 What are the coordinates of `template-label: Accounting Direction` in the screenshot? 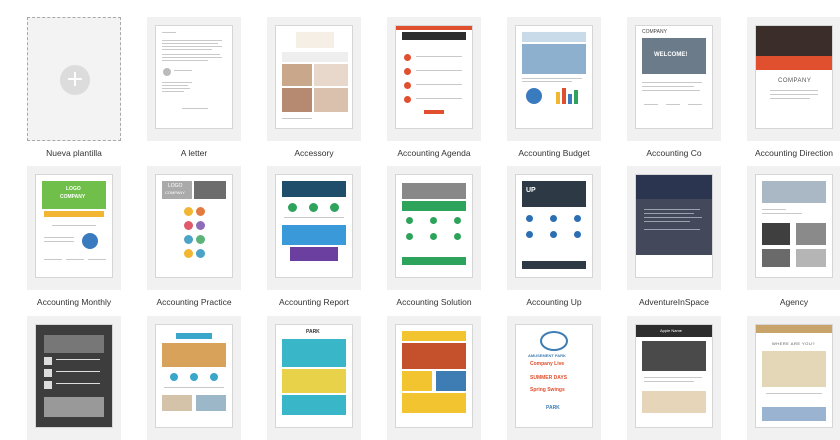 It's located at (794, 153).